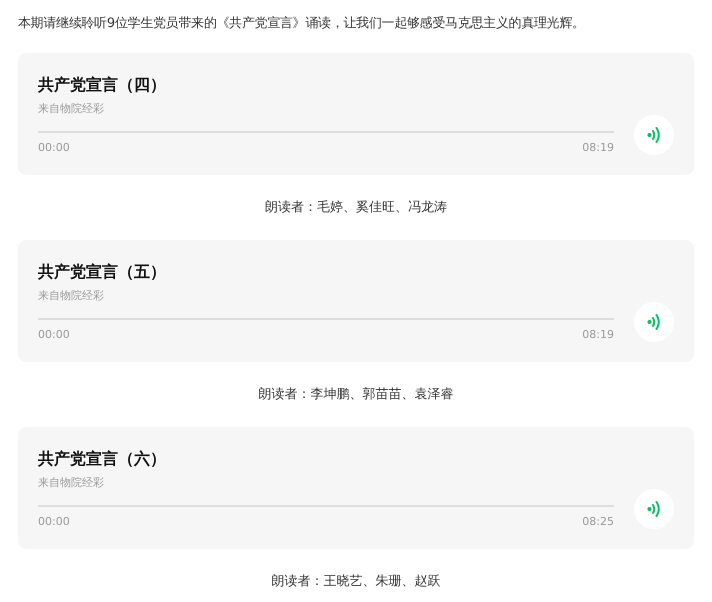  I want to click on duration: 08:25, so click(598, 522).